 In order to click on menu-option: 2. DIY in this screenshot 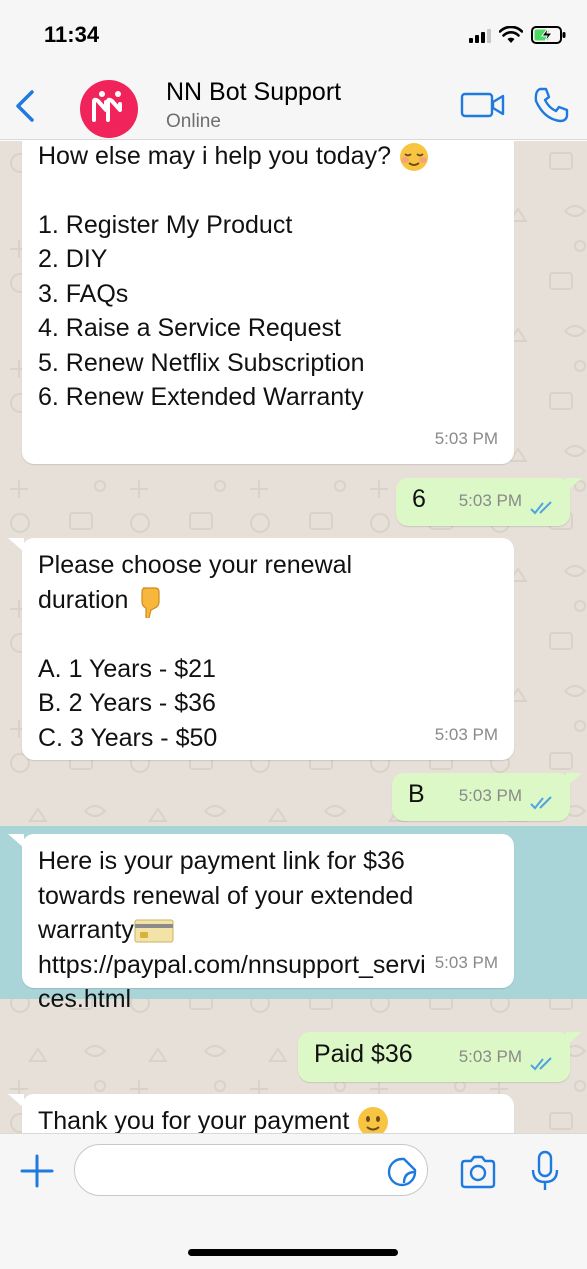, I will do `click(73, 259)`.